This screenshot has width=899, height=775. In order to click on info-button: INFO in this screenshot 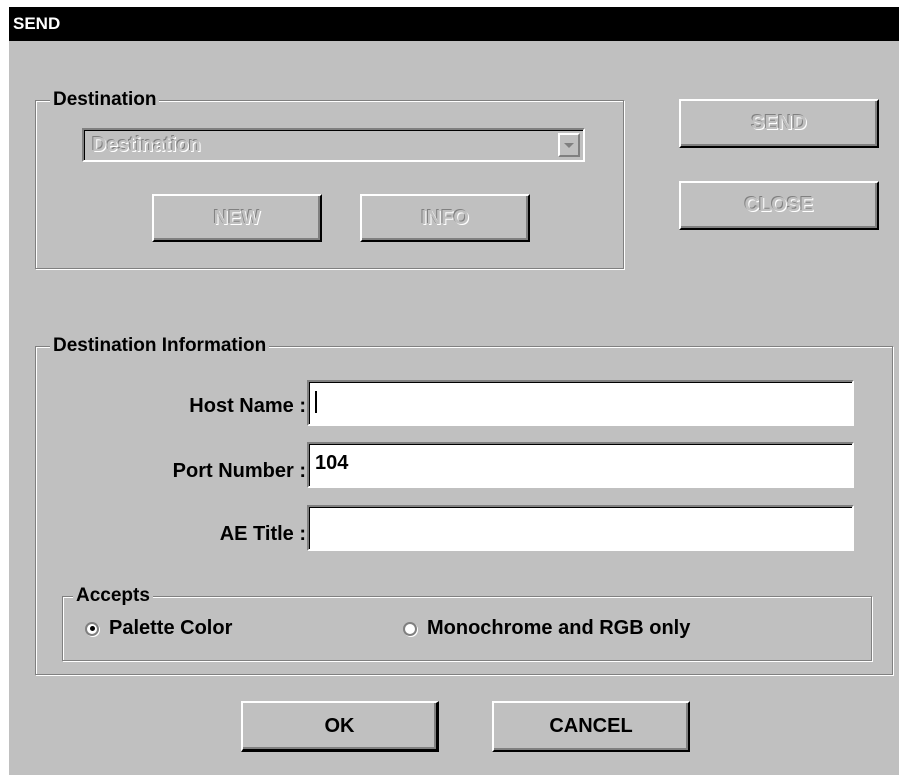, I will do `click(445, 218)`.